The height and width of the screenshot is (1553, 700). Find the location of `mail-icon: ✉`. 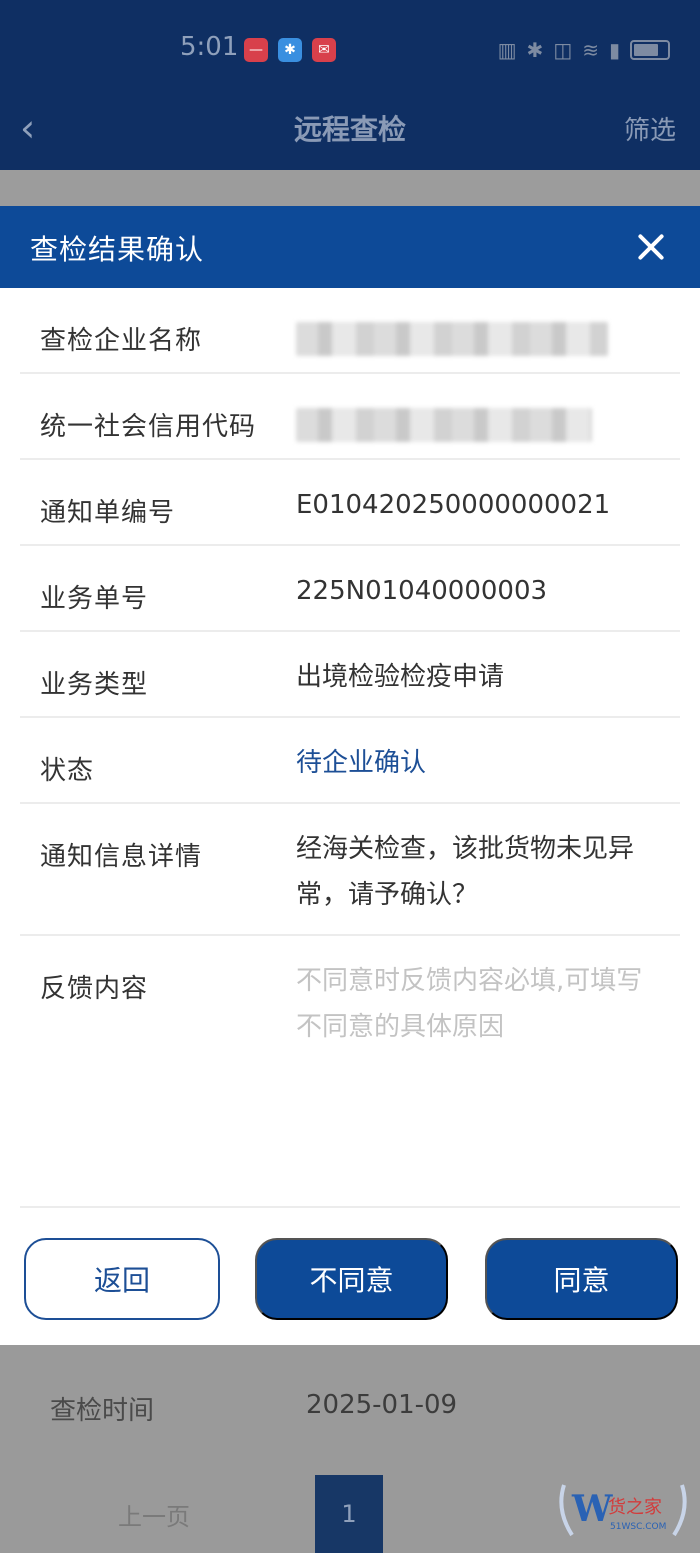

mail-icon: ✉ is located at coordinates (324, 50).